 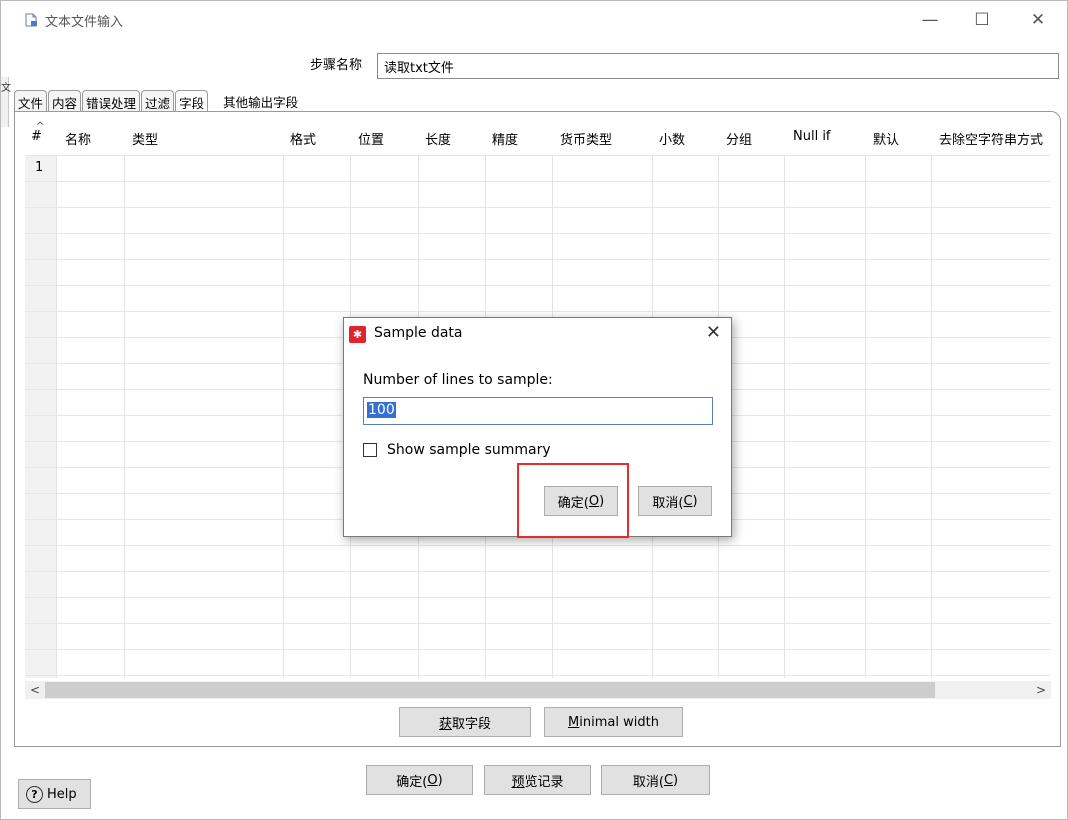 What do you see at coordinates (1041, 690) in the screenshot?
I see `scroll-right-icon: >` at bounding box center [1041, 690].